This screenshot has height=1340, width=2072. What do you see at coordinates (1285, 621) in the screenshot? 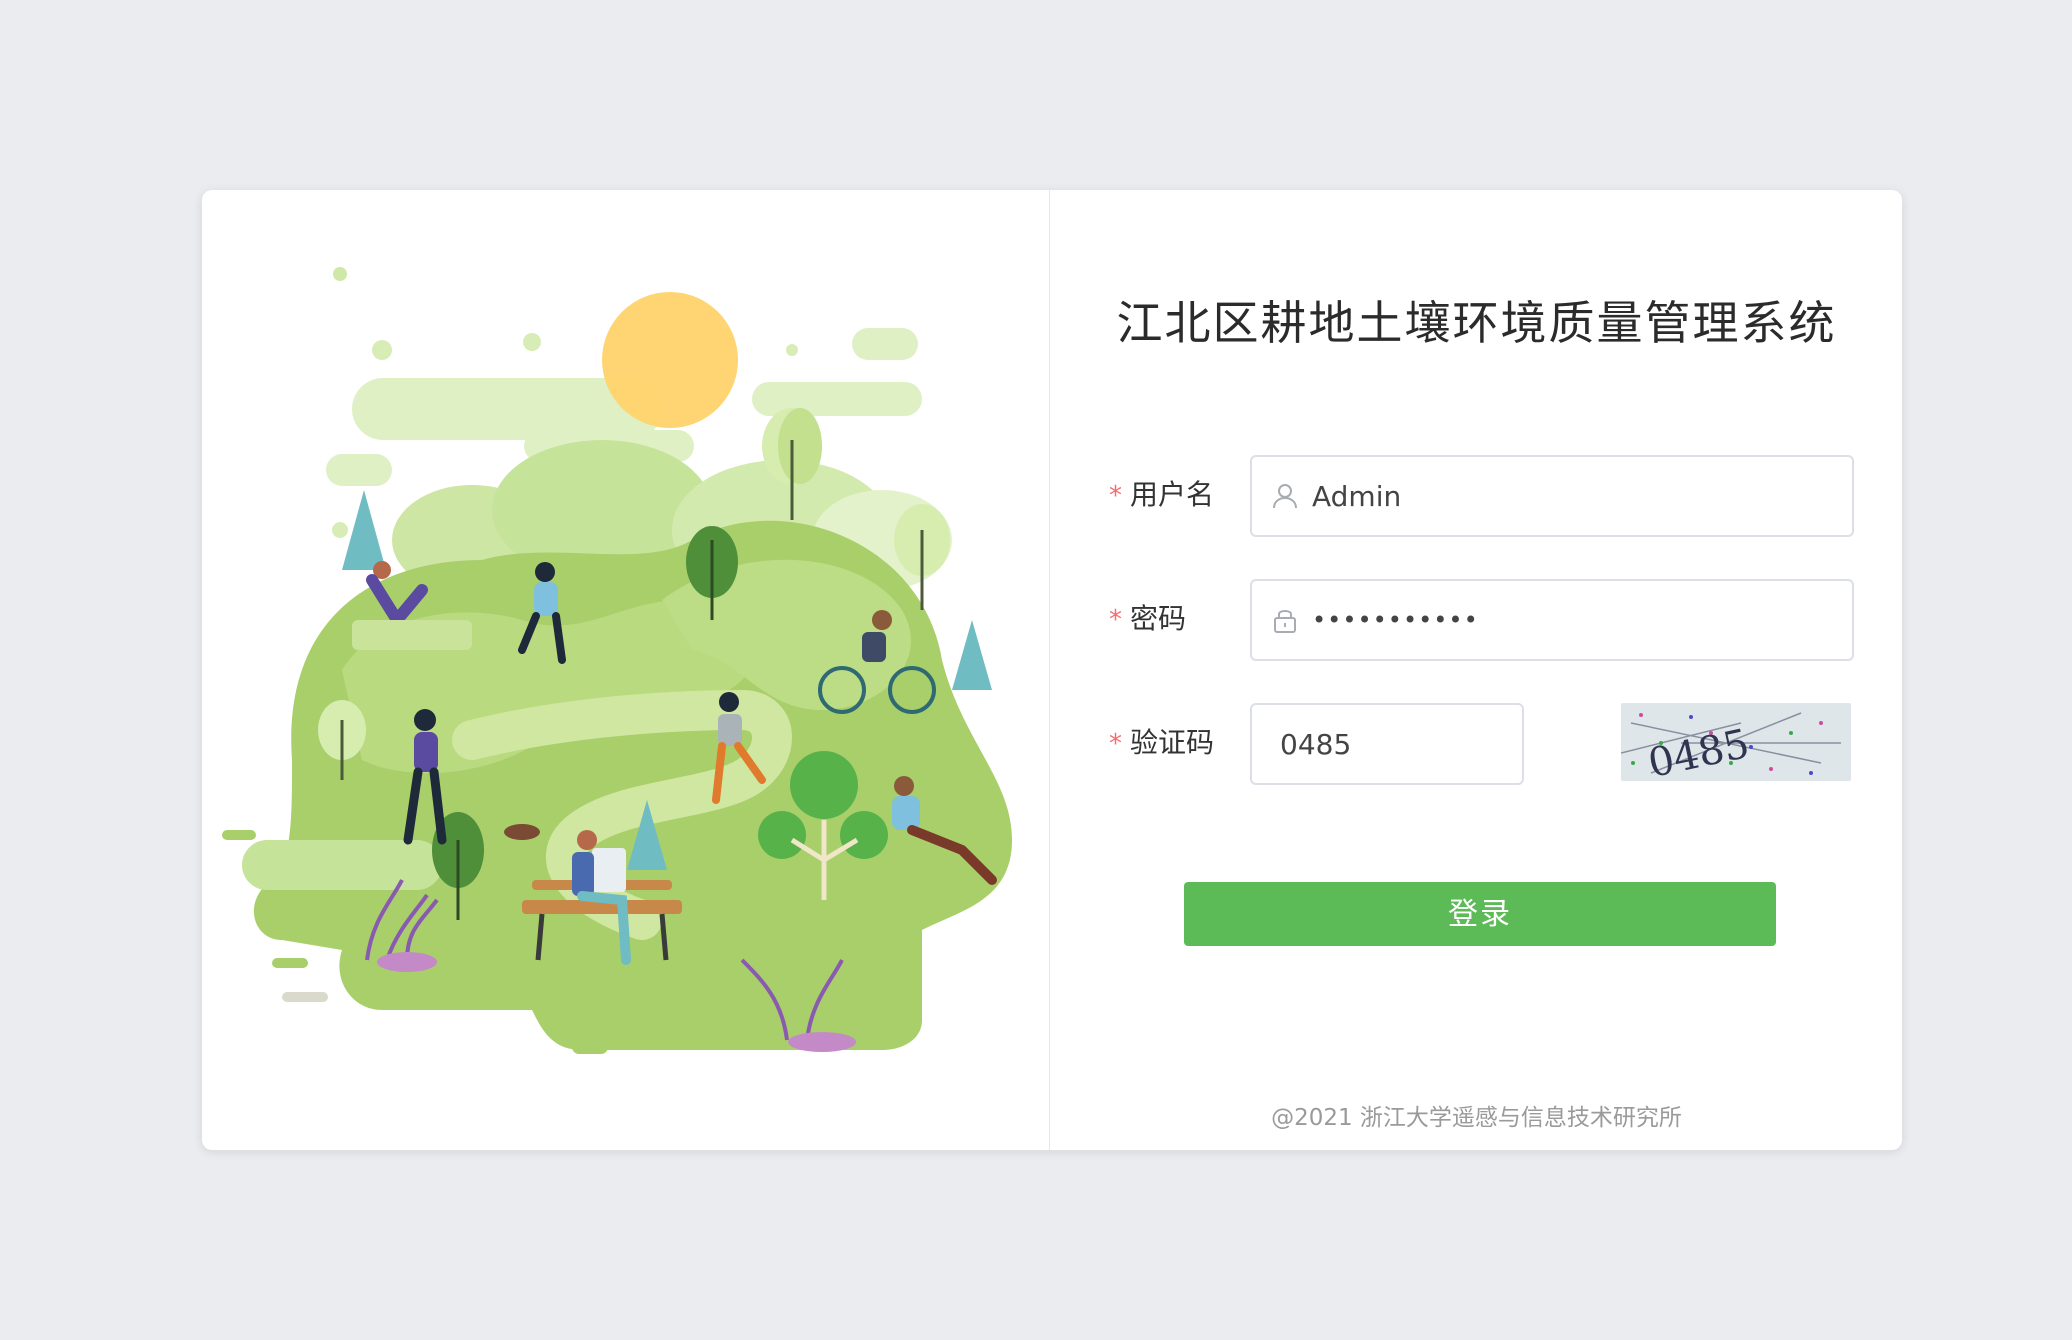
I see `lock-icon` at bounding box center [1285, 621].